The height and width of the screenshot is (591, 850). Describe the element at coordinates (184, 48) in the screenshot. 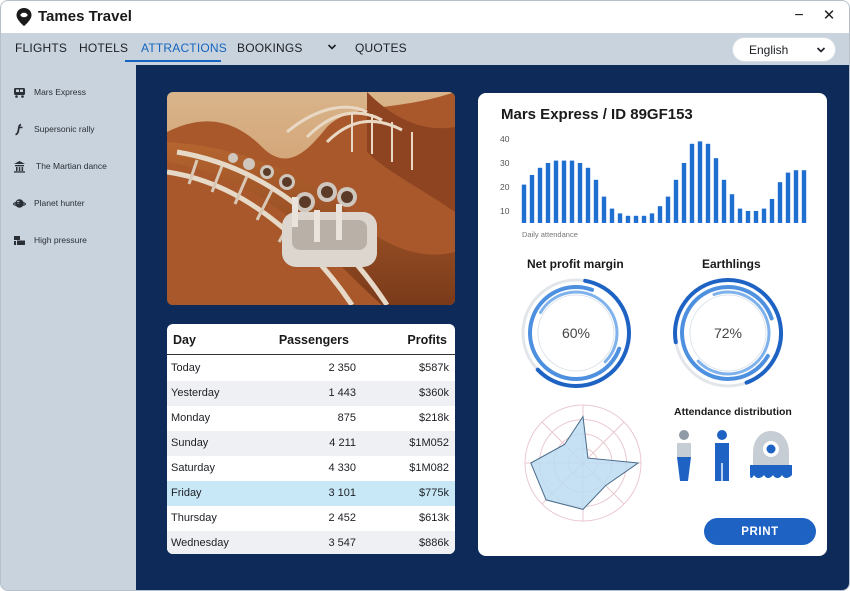

I see `tab-attractions: ATTRACTIONS` at that location.